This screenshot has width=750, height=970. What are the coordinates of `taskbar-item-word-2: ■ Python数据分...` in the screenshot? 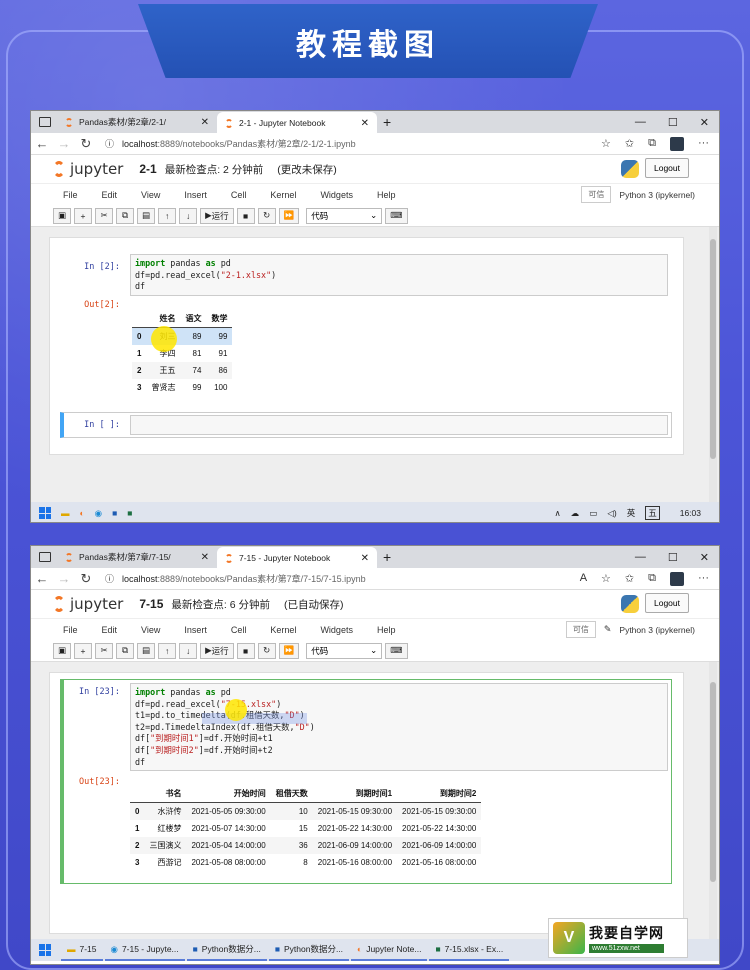 It's located at (309, 950).